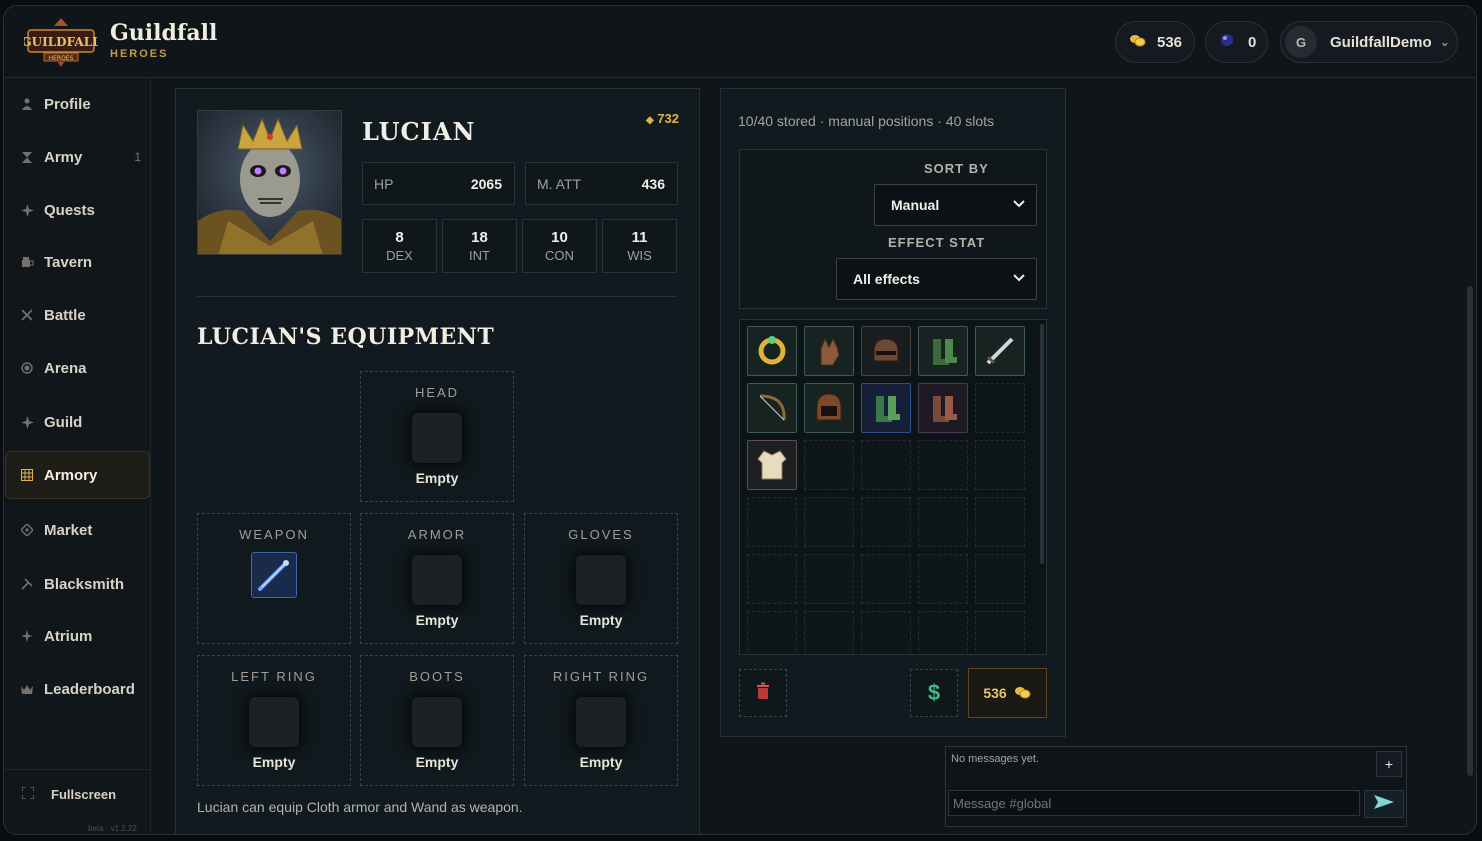 The width and height of the screenshot is (1482, 841). I want to click on effect-stat-label: EFFECT STAT, so click(937, 242).